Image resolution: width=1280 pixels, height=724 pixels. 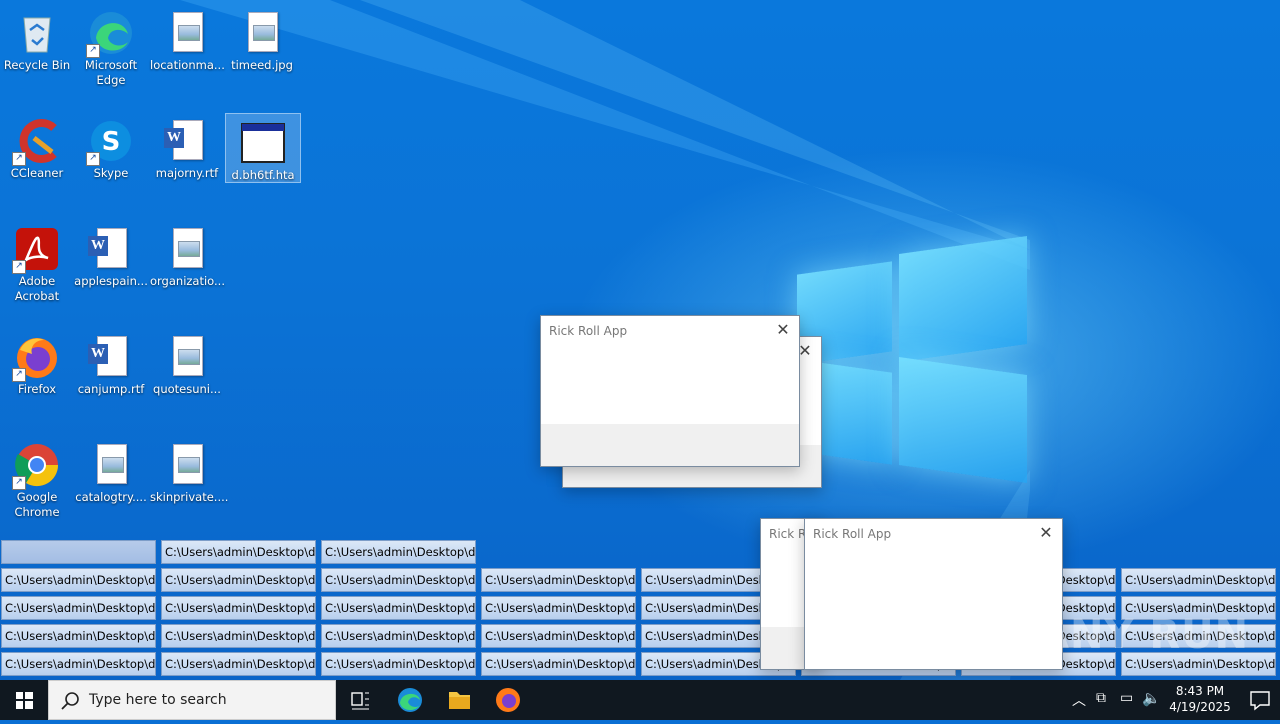 What do you see at coordinates (111, 146) in the screenshot?
I see `desktop-icon-skype: S ↗ Skype` at bounding box center [111, 146].